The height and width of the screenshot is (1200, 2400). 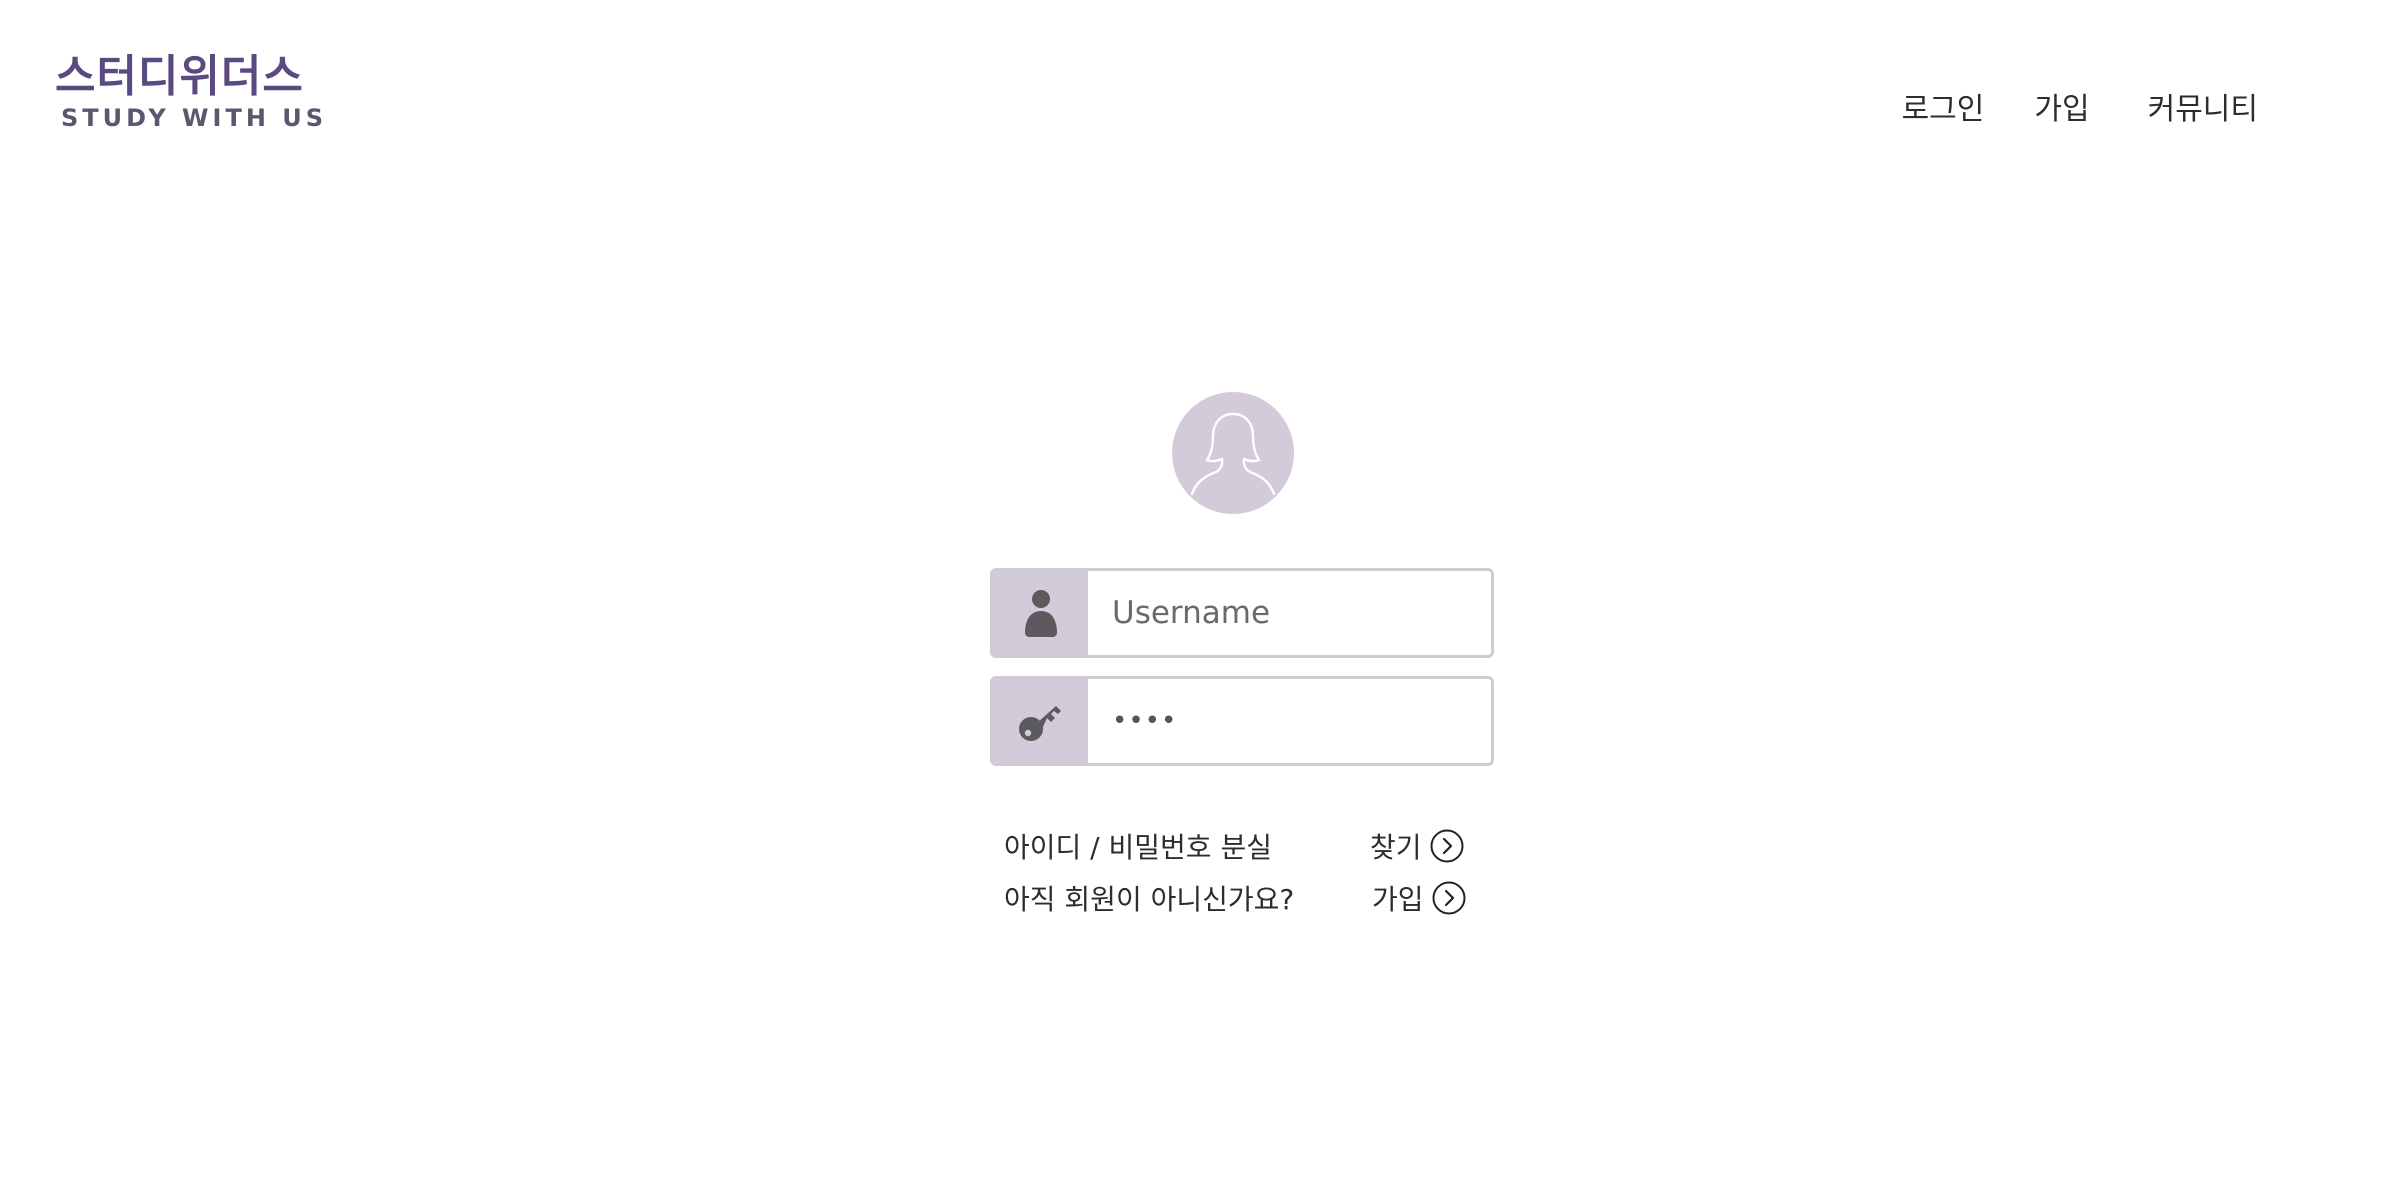 I want to click on password-field, so click(x=1242, y=721).